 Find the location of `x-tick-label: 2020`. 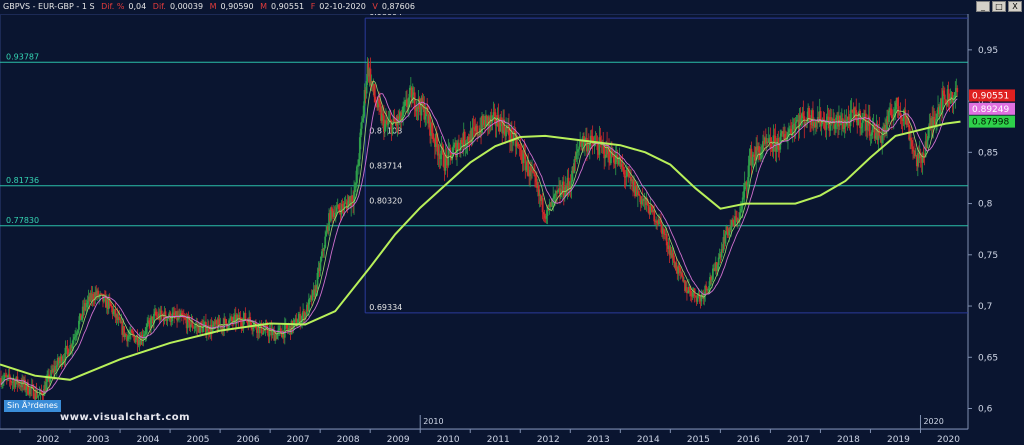

x-tick-label: 2020 is located at coordinates (948, 440).